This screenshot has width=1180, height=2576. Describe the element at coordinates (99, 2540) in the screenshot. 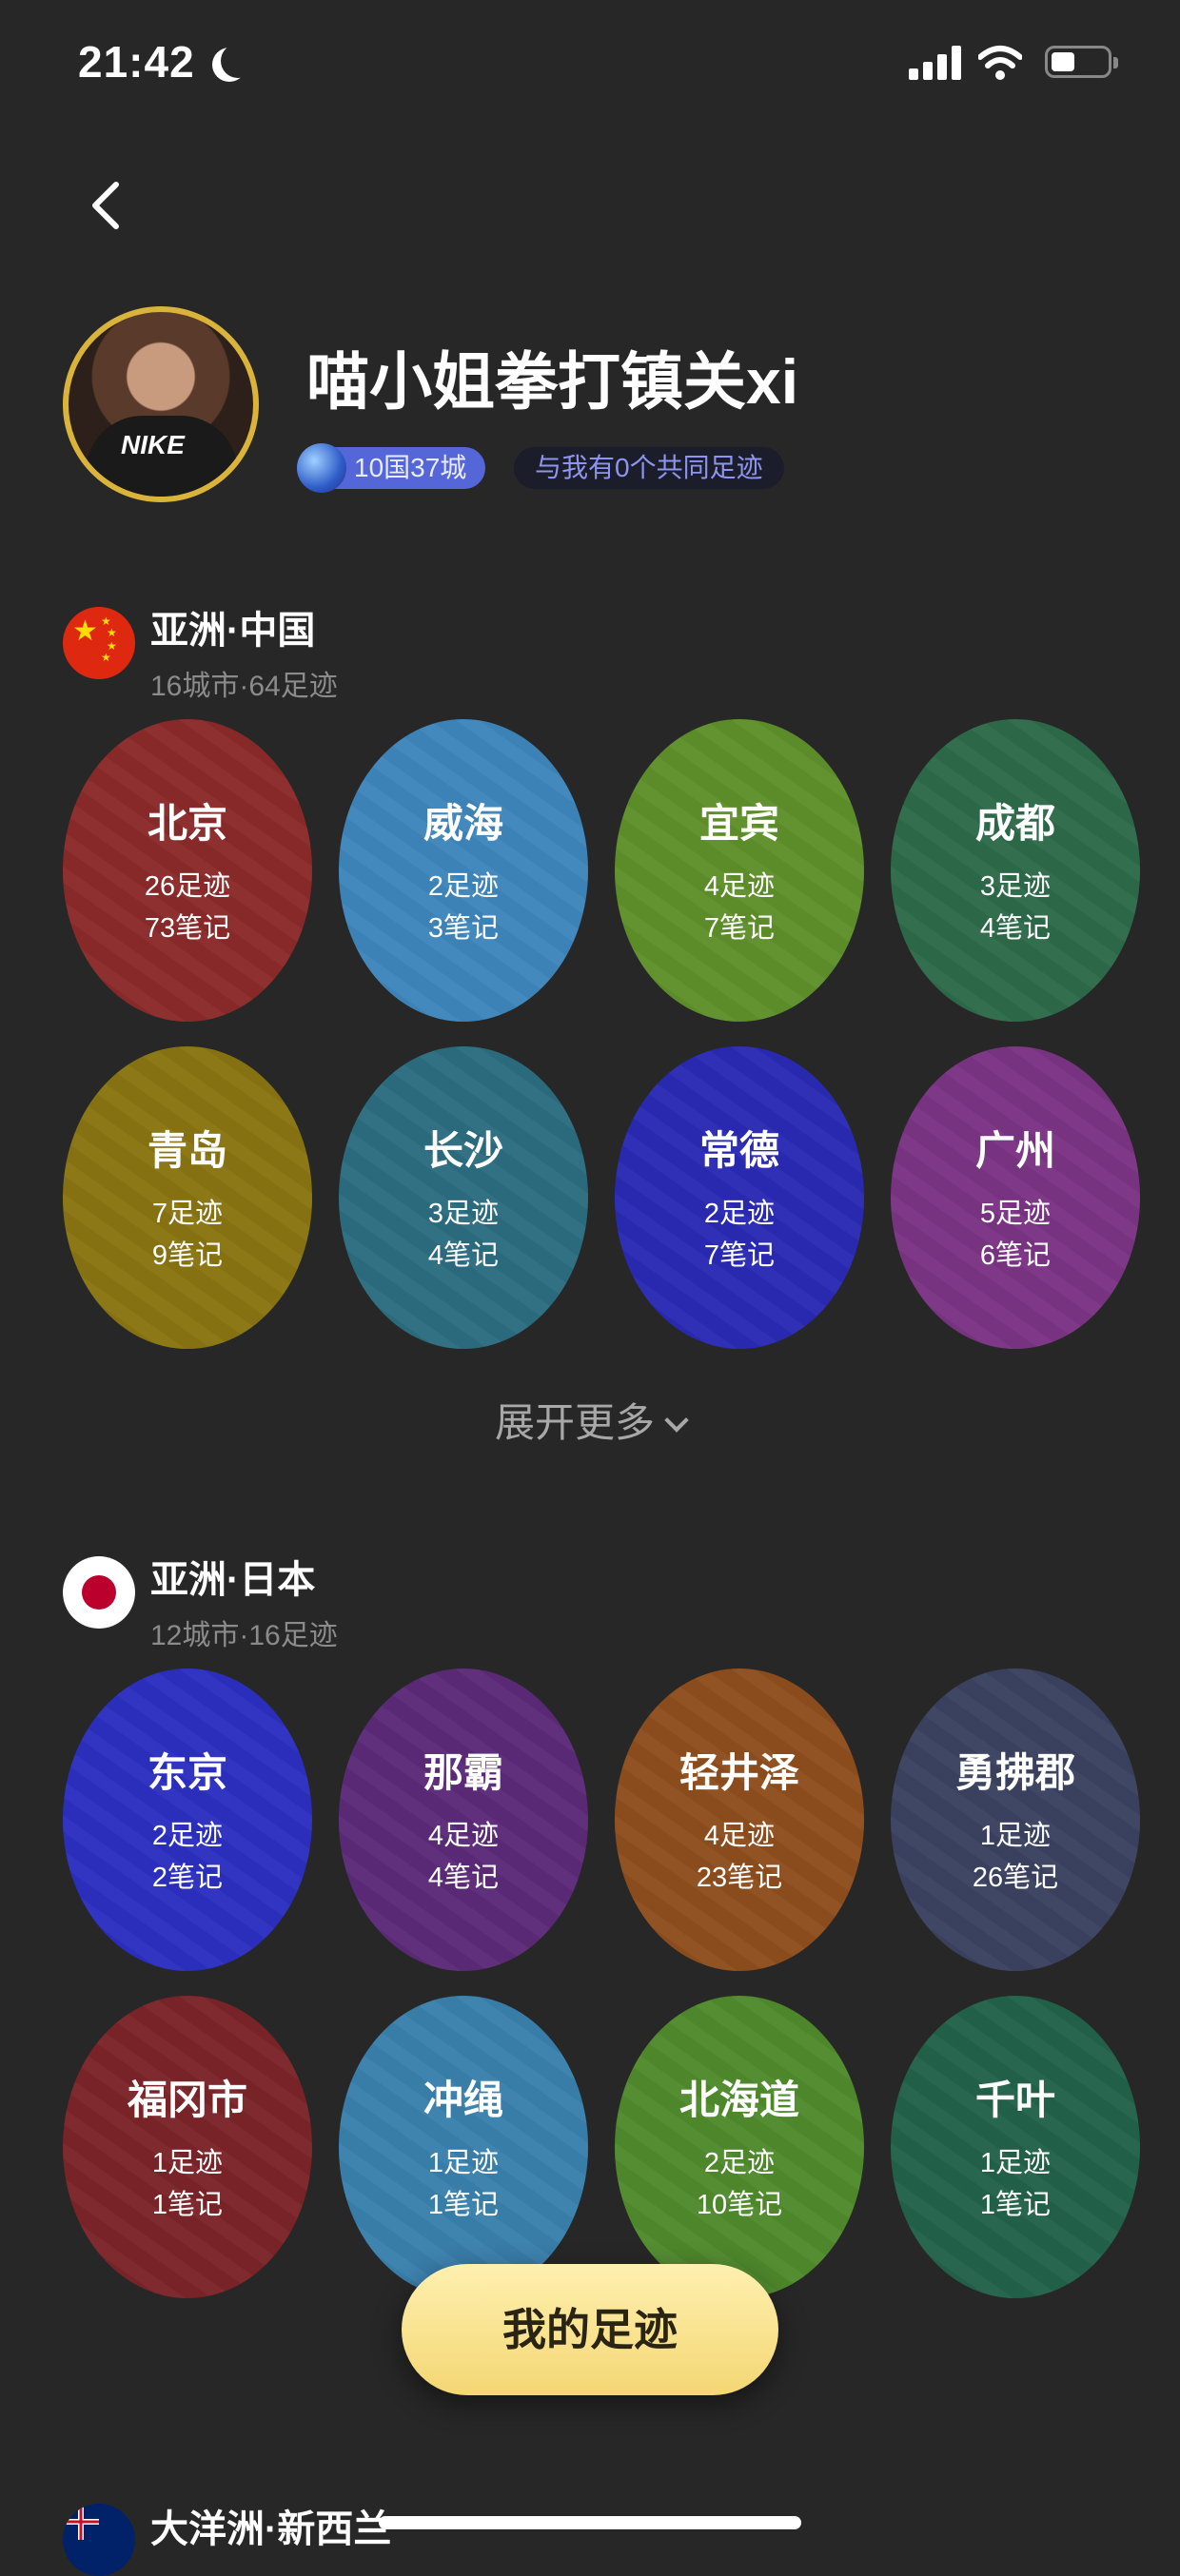

I see `new-zealand-flag-icon` at that location.